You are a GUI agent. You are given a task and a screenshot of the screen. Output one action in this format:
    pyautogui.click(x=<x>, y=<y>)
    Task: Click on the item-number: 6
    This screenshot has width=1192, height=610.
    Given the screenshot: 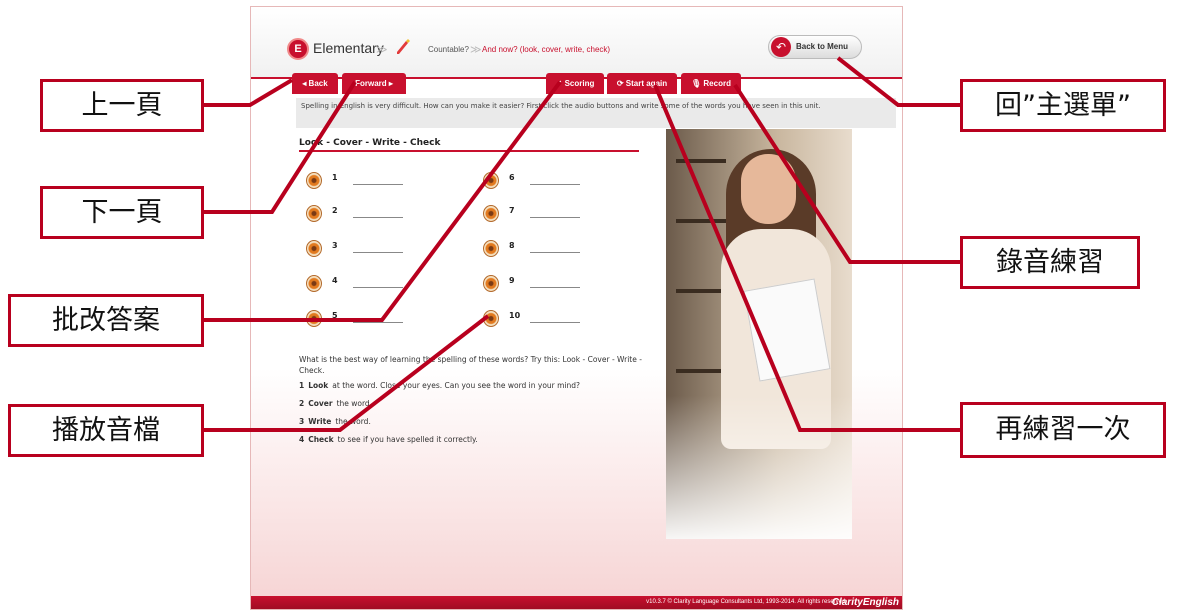 What is the action you would take?
    pyautogui.click(x=512, y=177)
    